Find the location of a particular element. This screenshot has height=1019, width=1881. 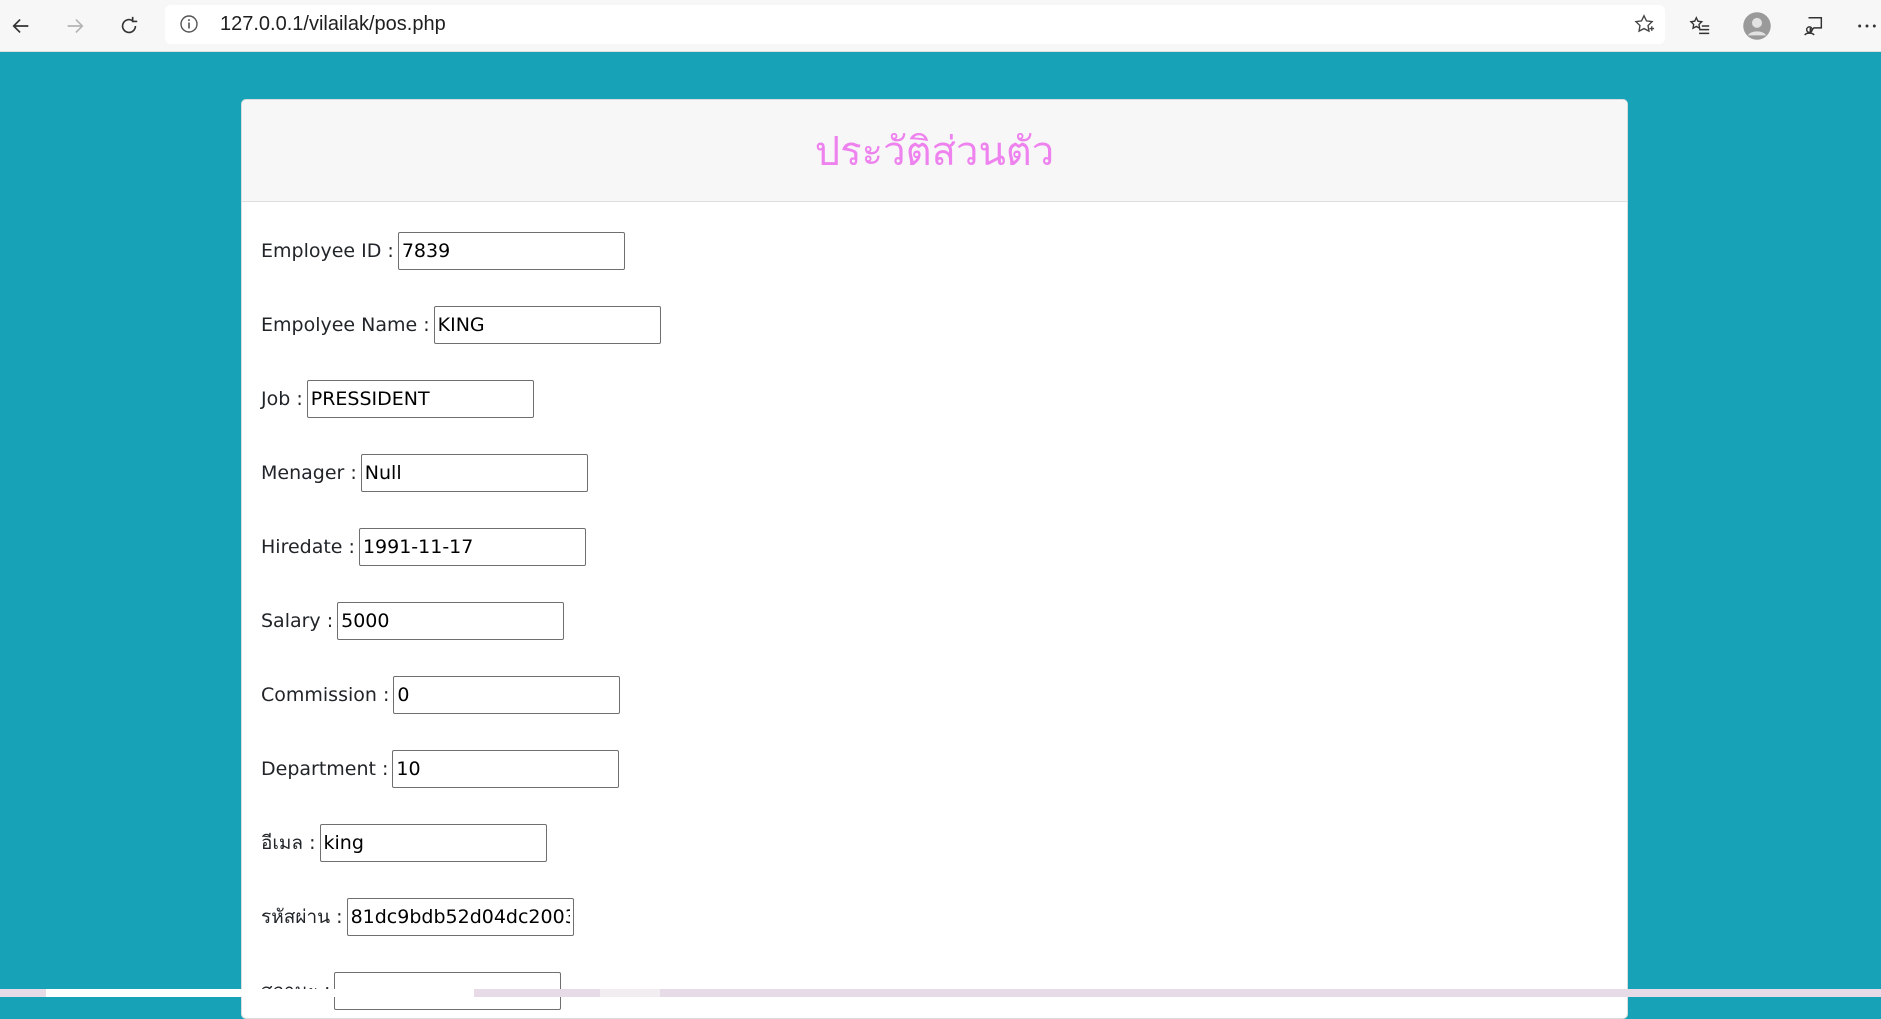

salary-input is located at coordinates (451, 621).